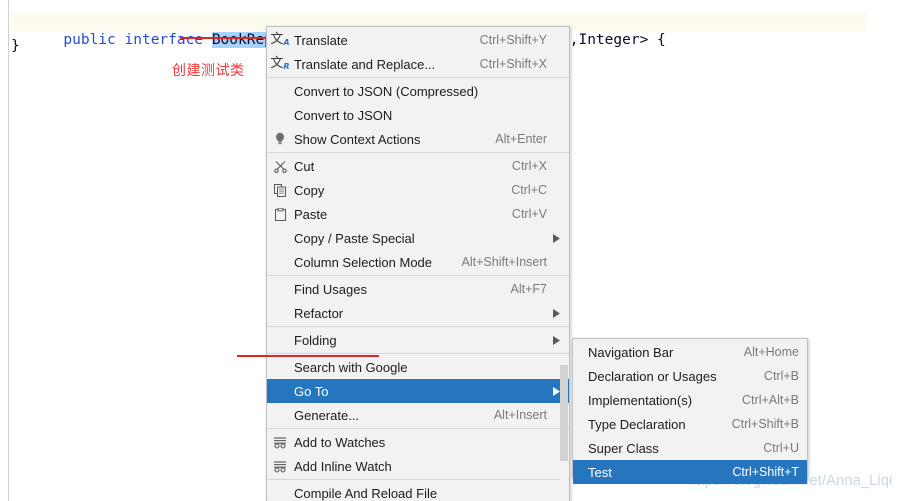  Describe the element at coordinates (418, 391) in the screenshot. I see `context-menu-item-go-to: Go To` at that location.